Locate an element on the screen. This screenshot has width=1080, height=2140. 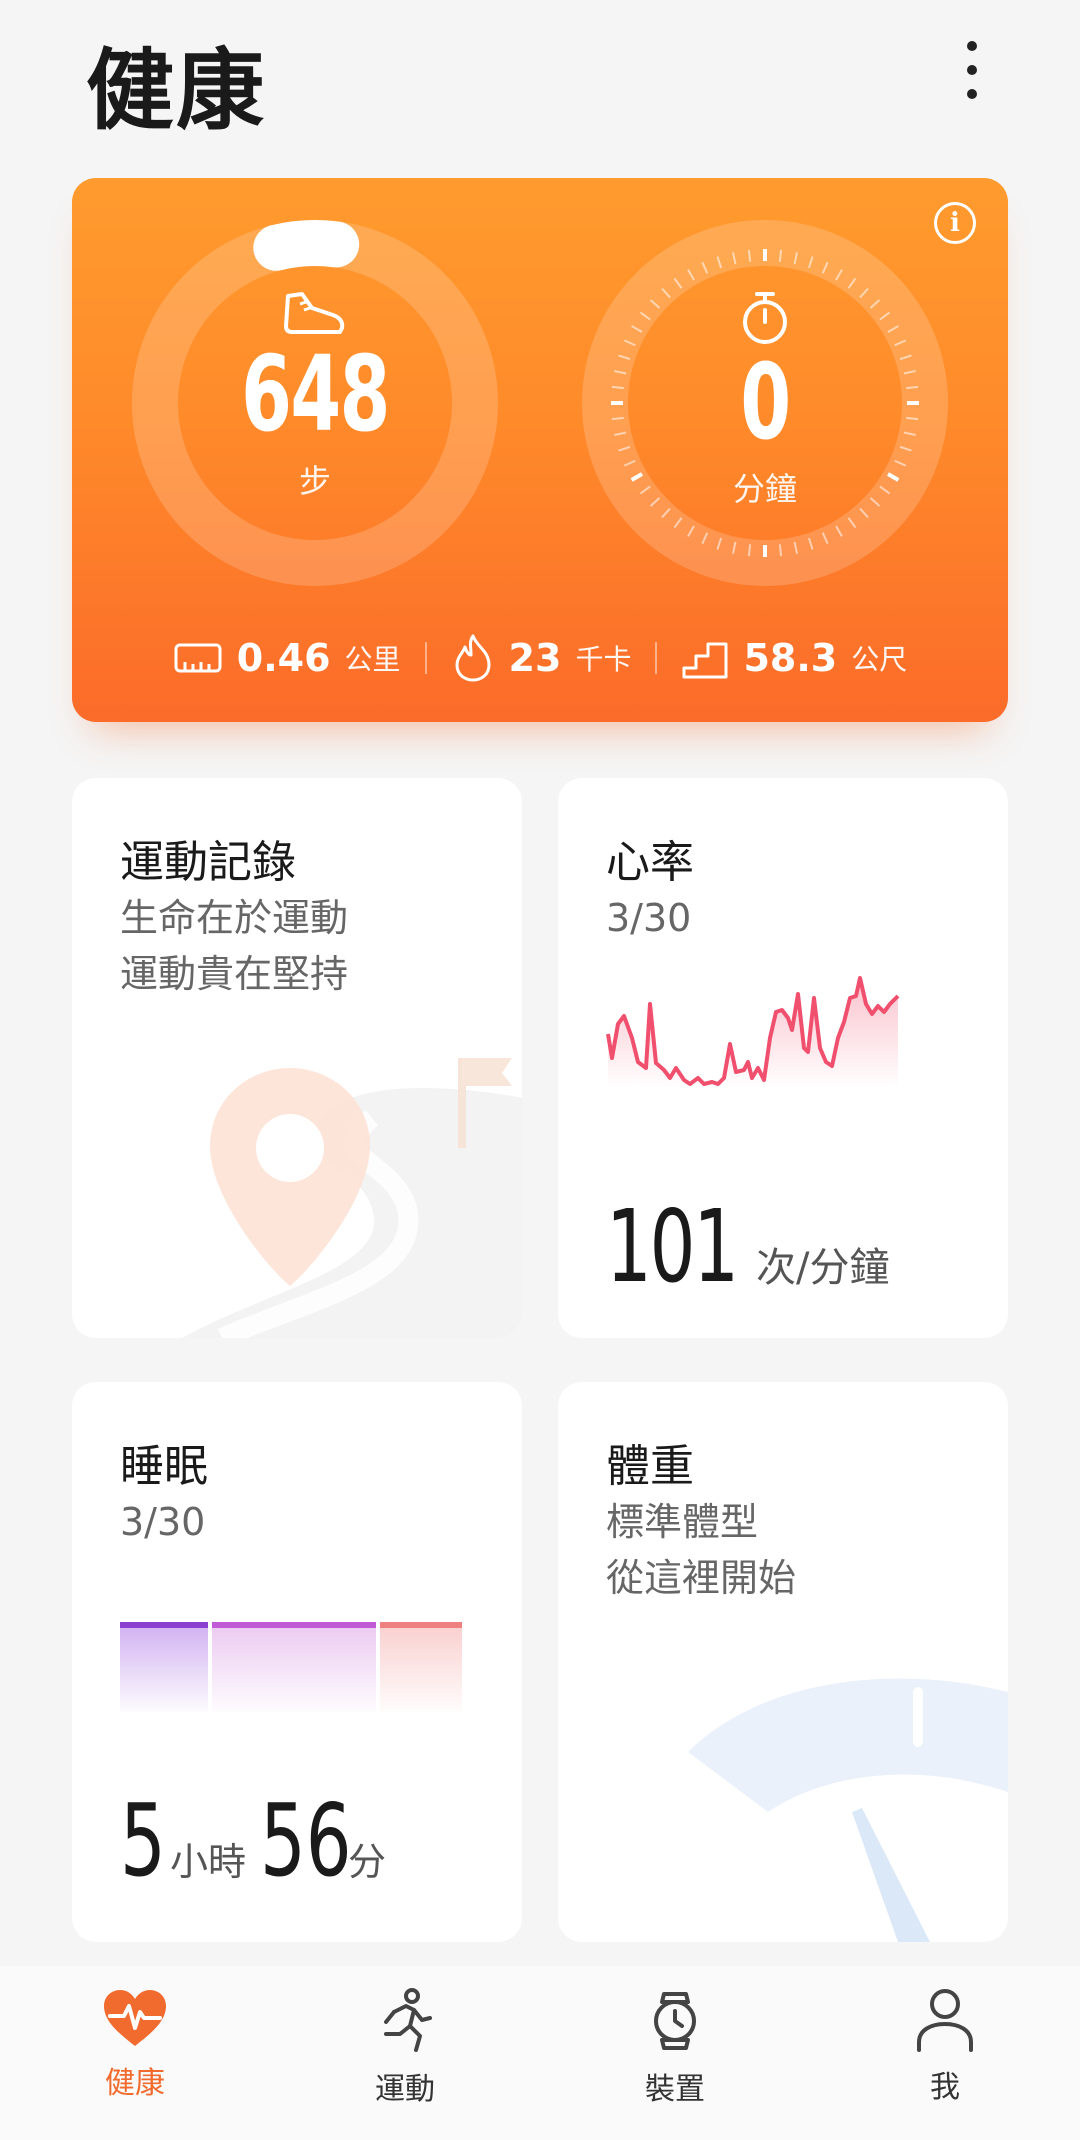
heart-pulse-icon is located at coordinates (135, 2018).